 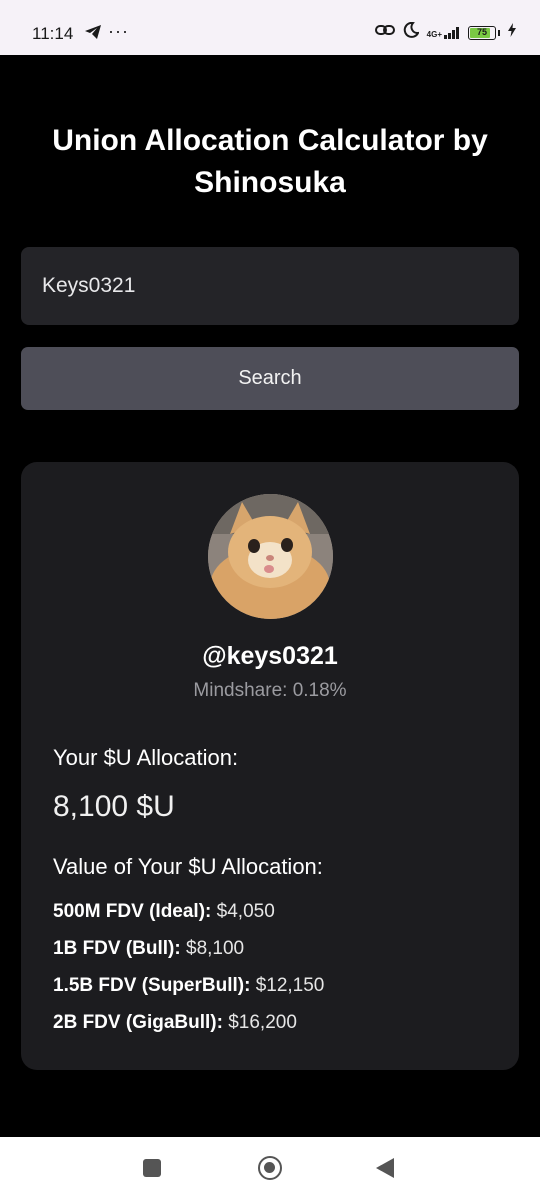 What do you see at coordinates (512, 32) in the screenshot?
I see `charging-bolt-icon` at bounding box center [512, 32].